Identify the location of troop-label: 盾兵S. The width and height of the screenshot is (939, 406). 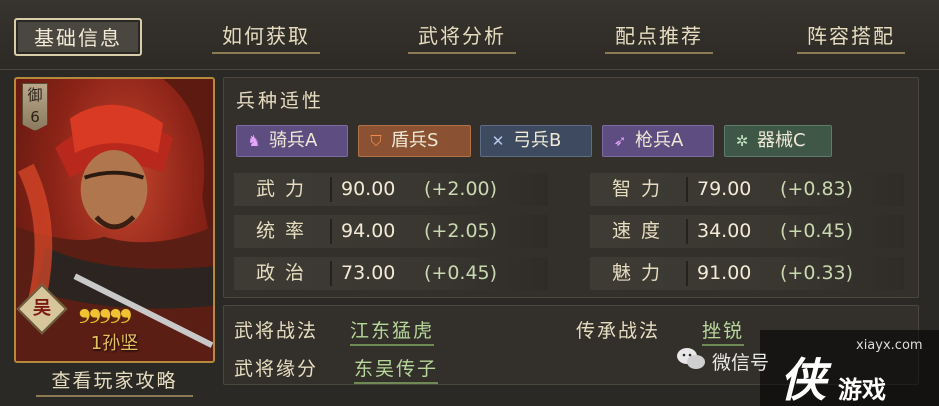
(415, 140).